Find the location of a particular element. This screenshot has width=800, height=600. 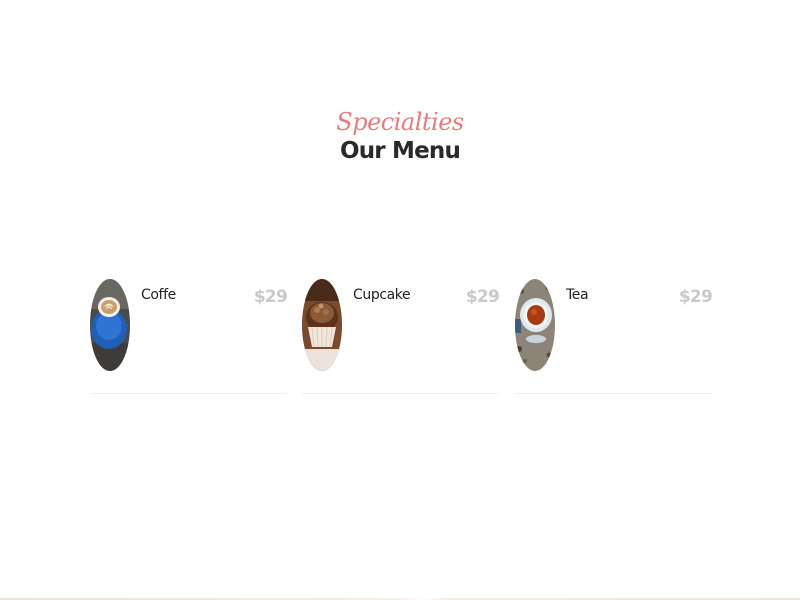

menu-header: Specialties Our Menu is located at coordinates (400, 136).